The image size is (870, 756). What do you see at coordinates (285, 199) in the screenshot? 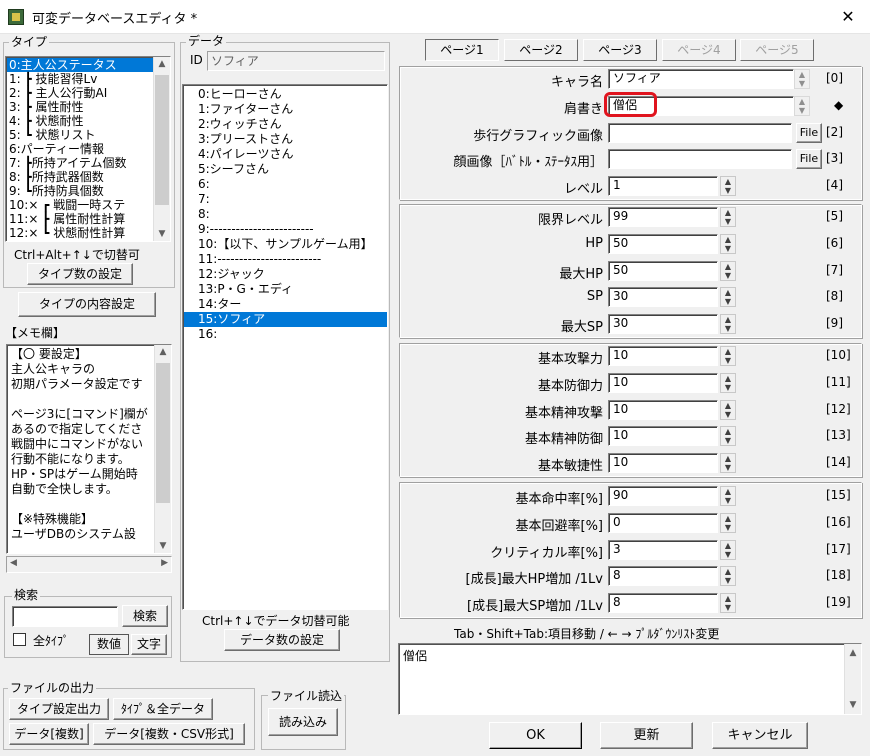
I see `data-list-item: 7:` at bounding box center [285, 199].